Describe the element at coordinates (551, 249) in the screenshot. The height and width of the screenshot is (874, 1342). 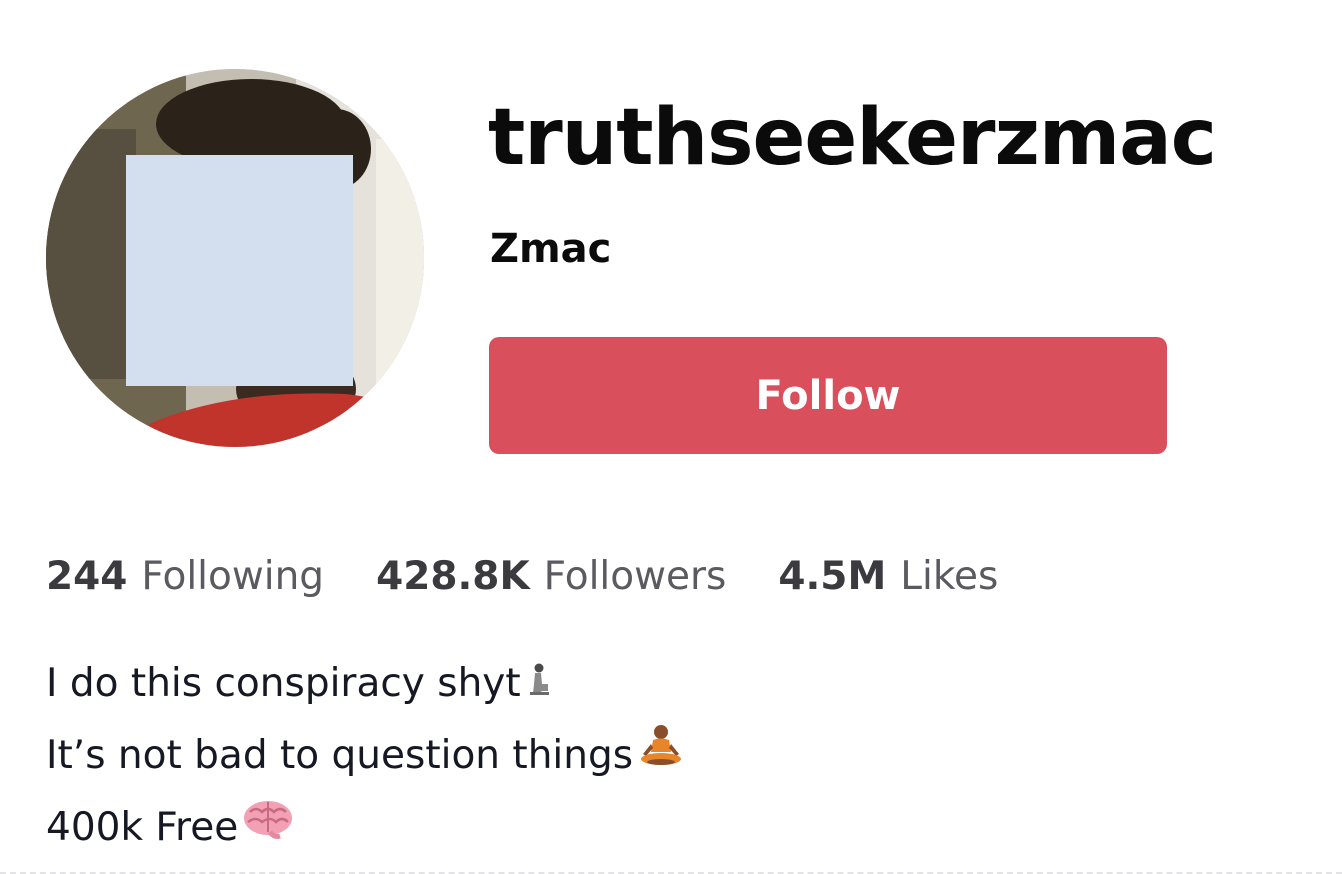
I see `display-name: Zmac` at that location.